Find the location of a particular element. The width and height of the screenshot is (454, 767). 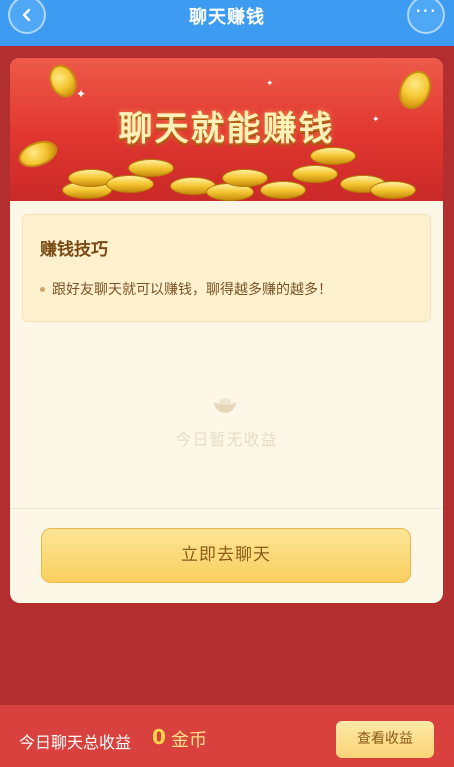

nav-bar: 聊天赚钱 ··· is located at coordinates (227, 23).